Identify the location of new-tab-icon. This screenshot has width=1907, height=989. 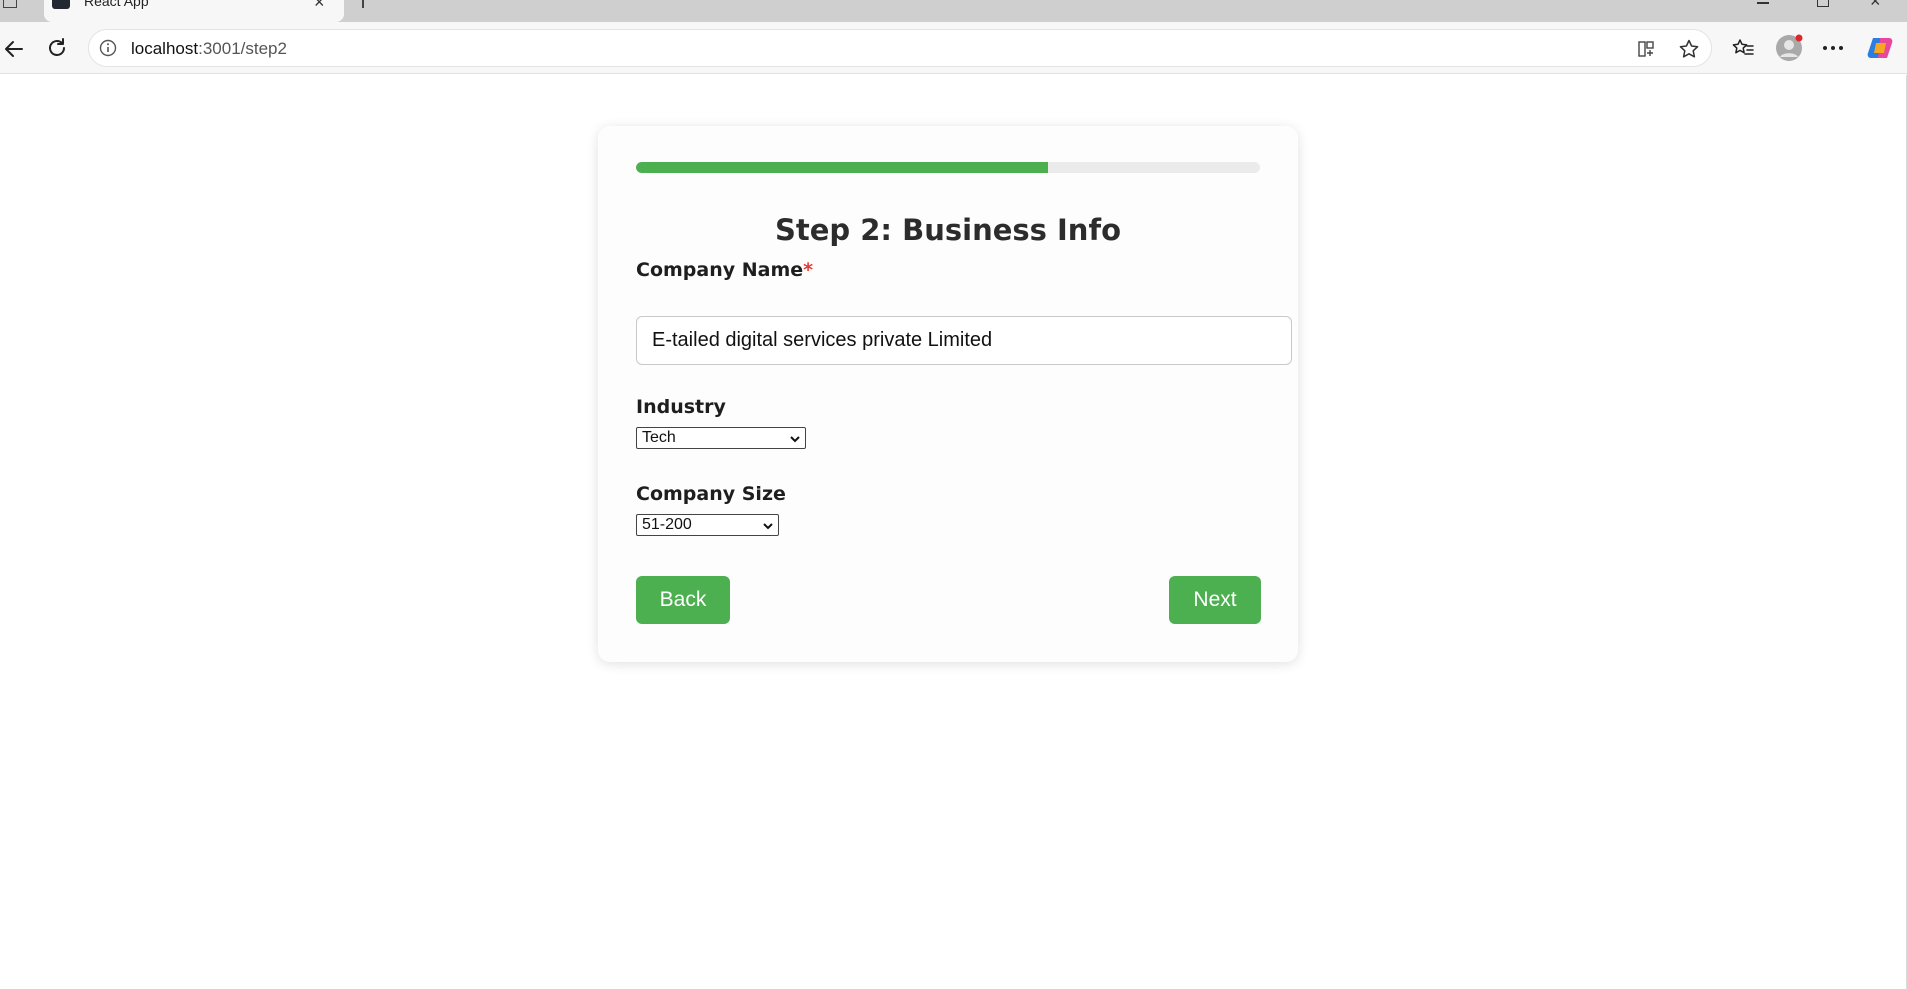
(363, 4).